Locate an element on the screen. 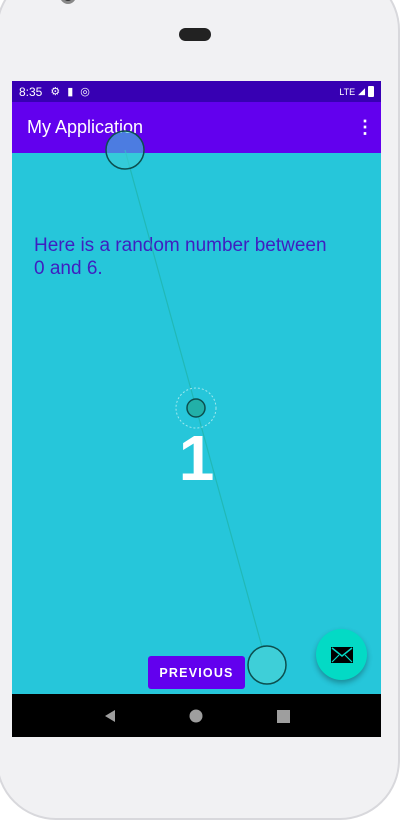 This screenshot has height=820, width=400. more-vert-icon: ⋮ is located at coordinates (365, 127).